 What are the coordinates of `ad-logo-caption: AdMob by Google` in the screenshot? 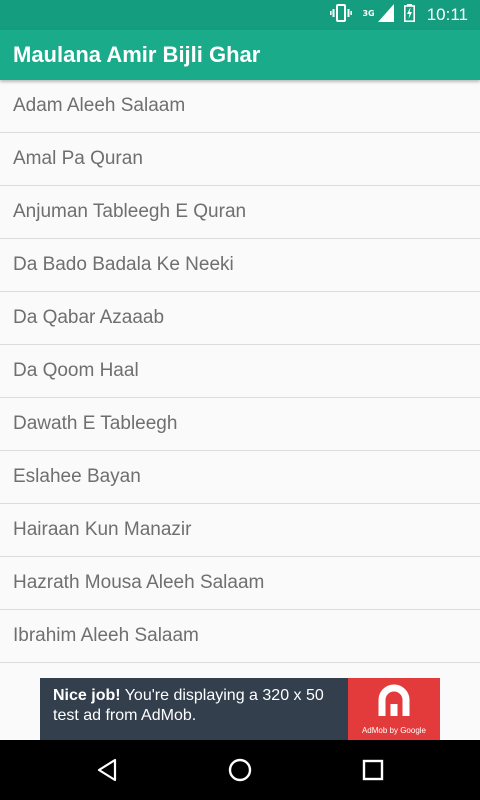 It's located at (394, 730).